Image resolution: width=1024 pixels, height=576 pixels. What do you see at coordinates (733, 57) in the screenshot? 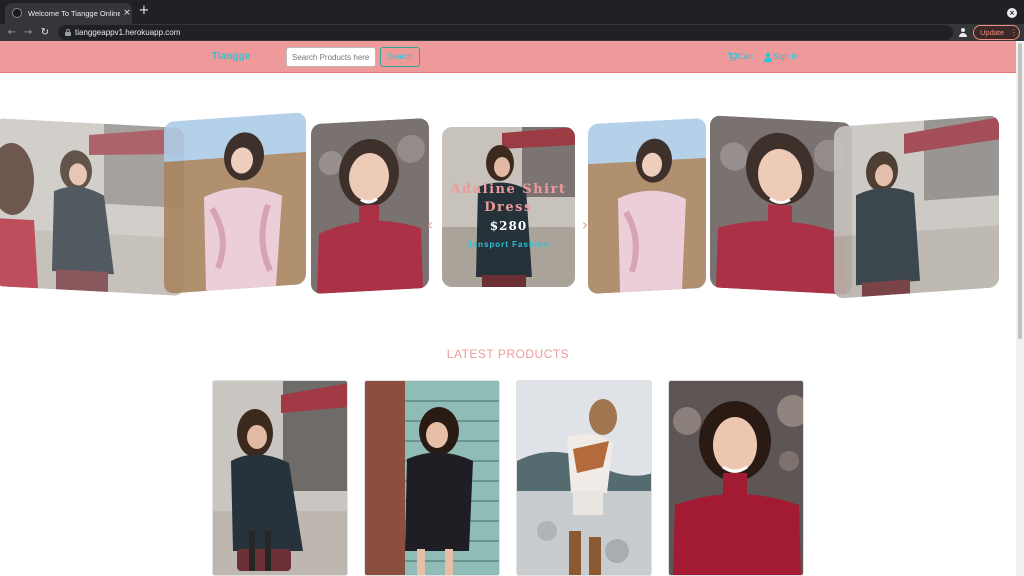
I see `cart-icon` at bounding box center [733, 57].